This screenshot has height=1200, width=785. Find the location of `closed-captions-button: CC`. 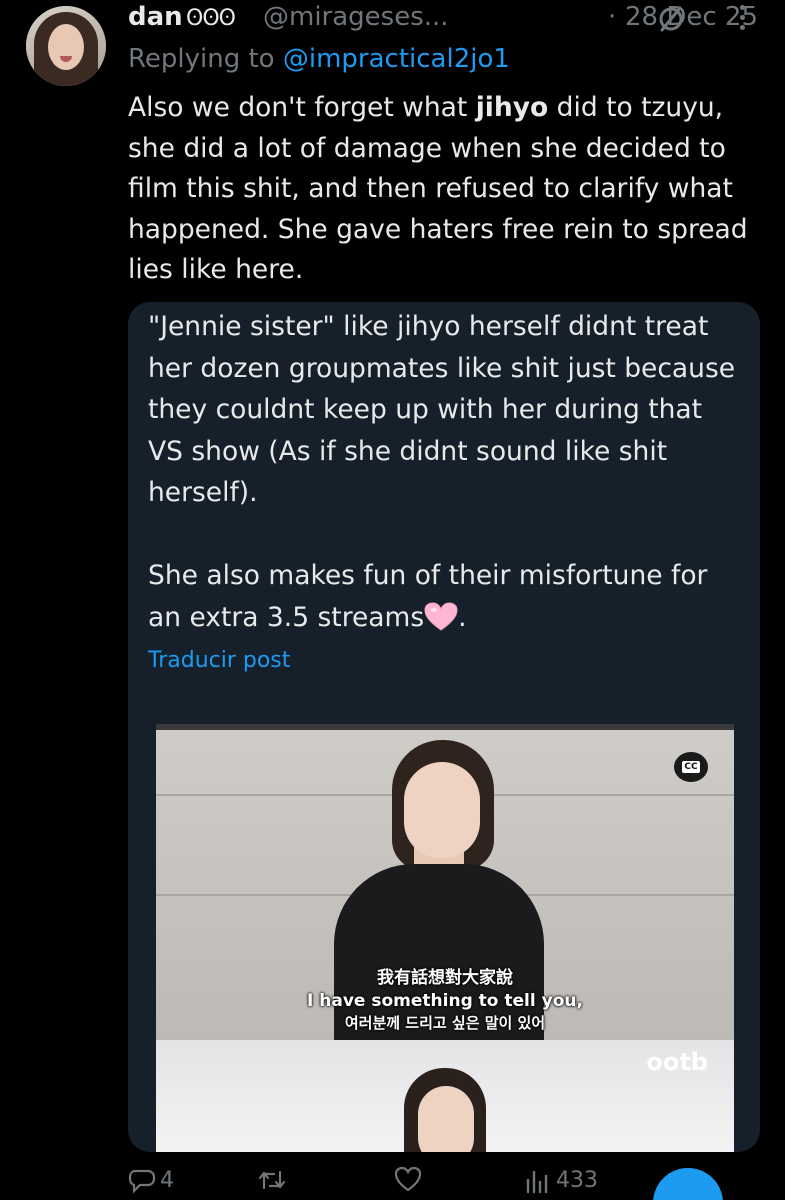

closed-captions-button: CC is located at coordinates (691, 767).